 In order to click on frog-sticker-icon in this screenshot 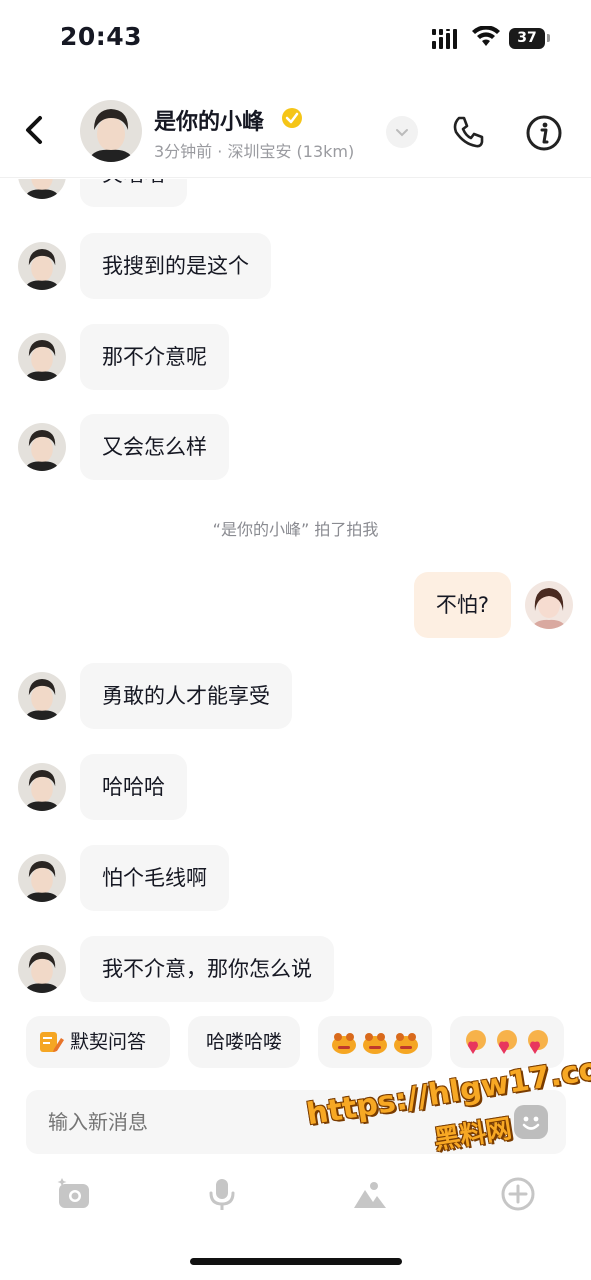, I will do `click(375, 1043)`.